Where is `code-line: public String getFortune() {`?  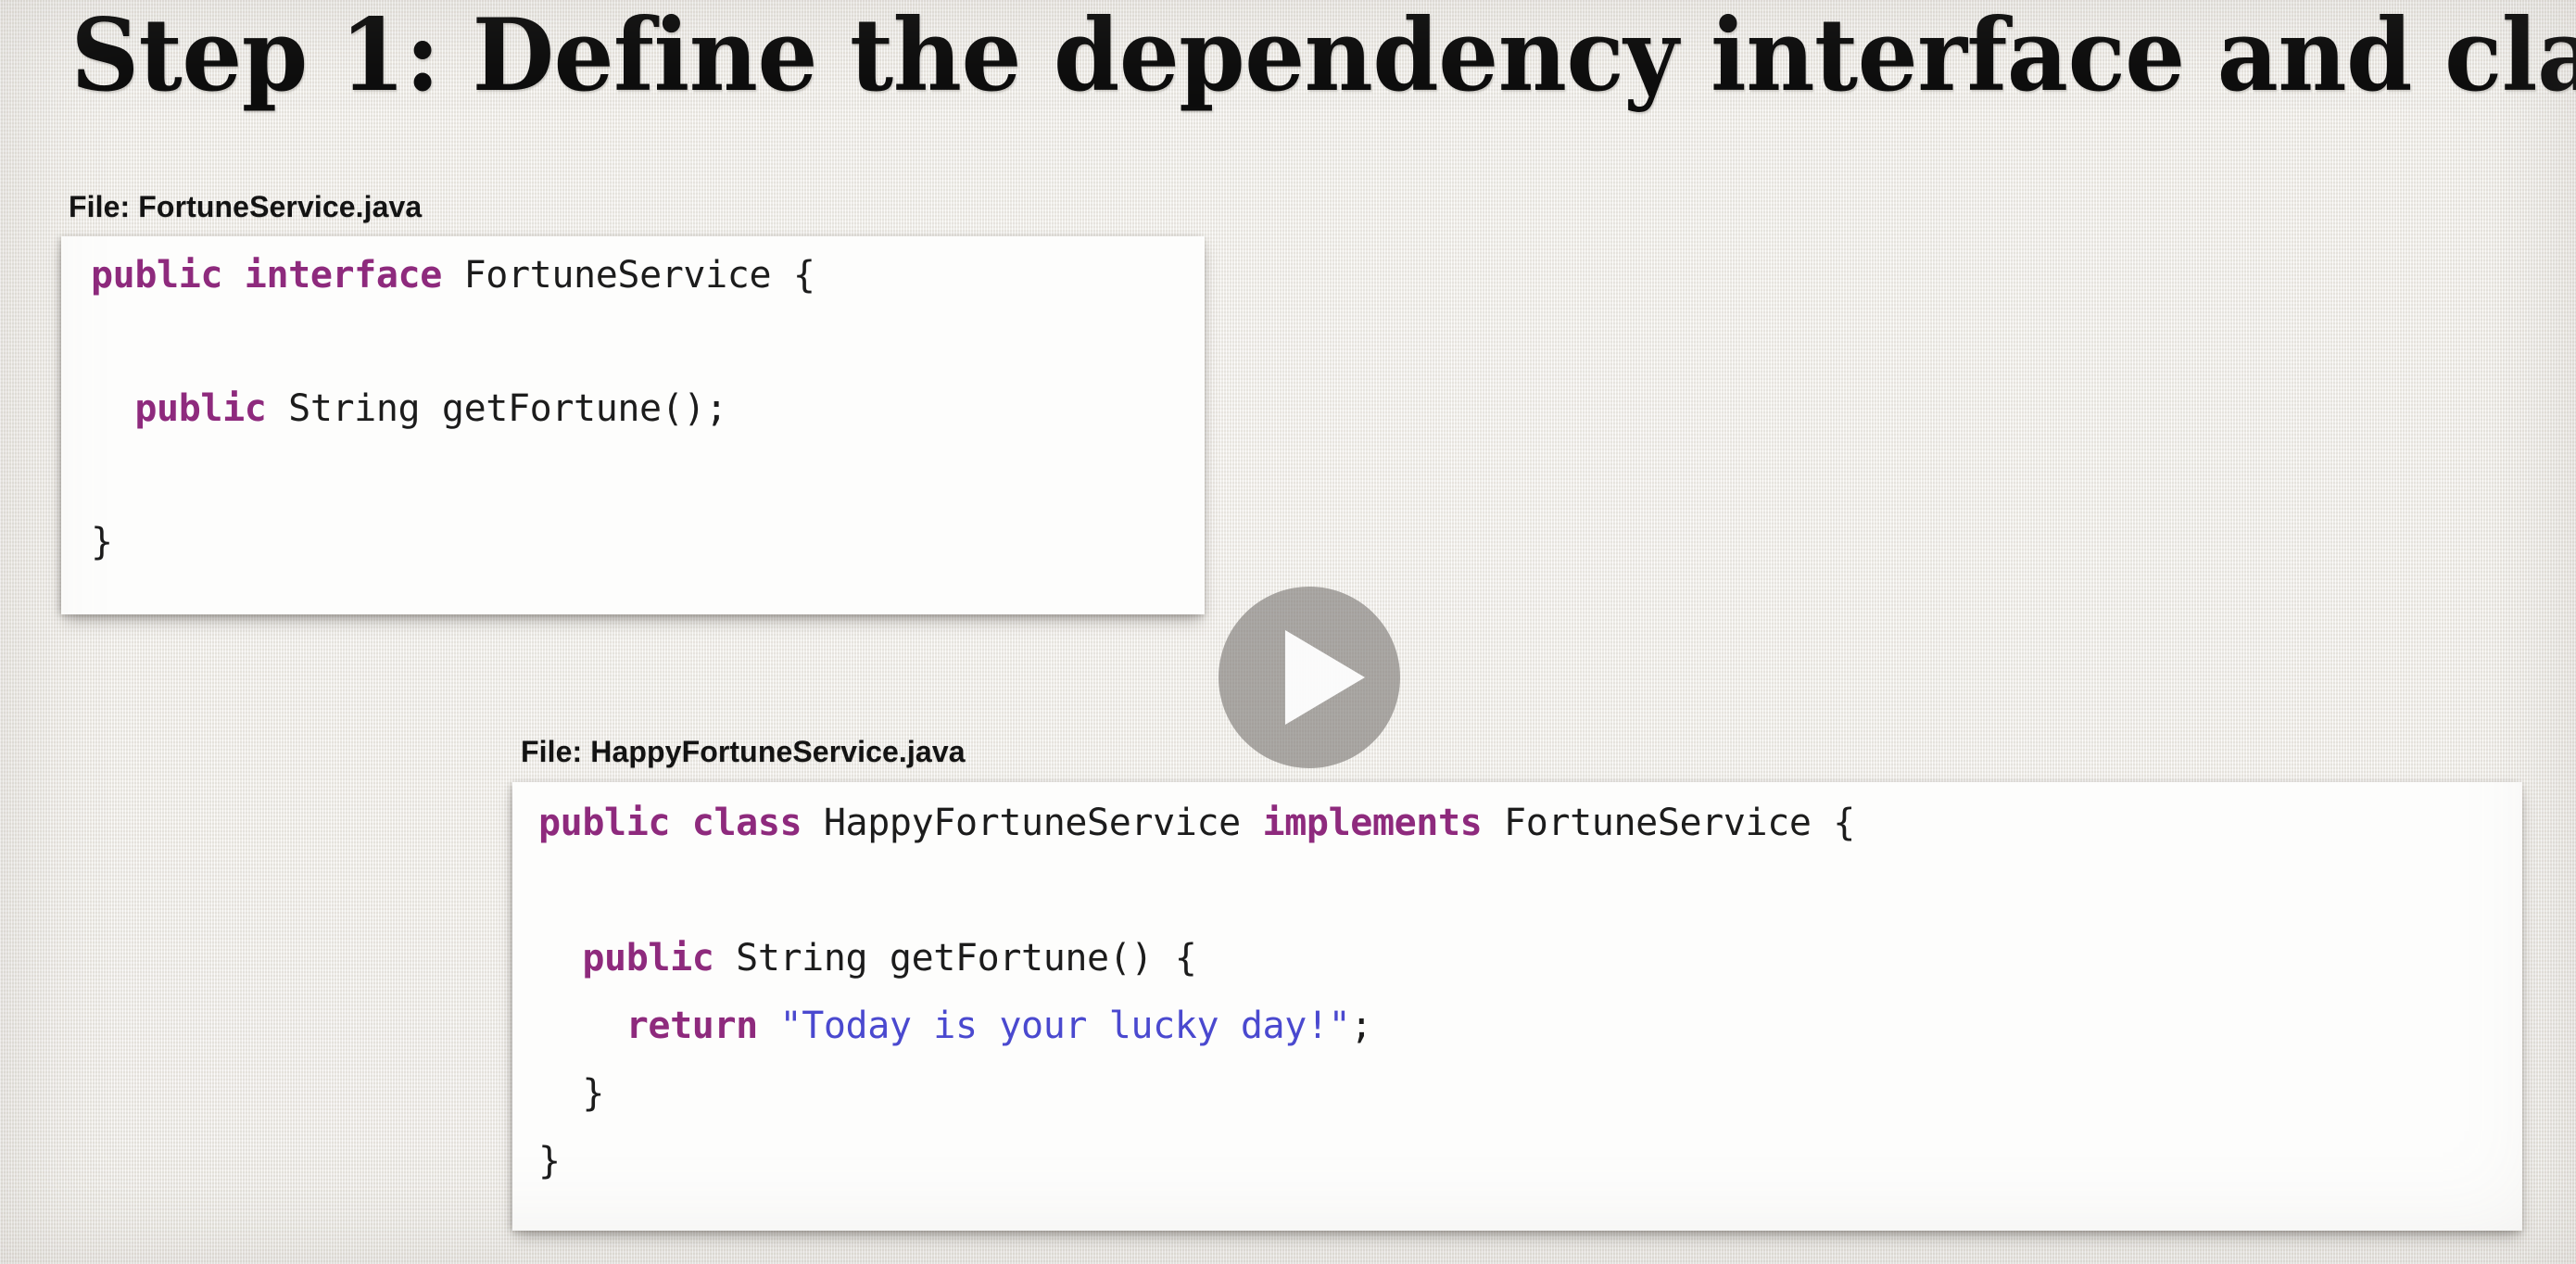 code-line: public String getFortune() { is located at coordinates (1196, 973).